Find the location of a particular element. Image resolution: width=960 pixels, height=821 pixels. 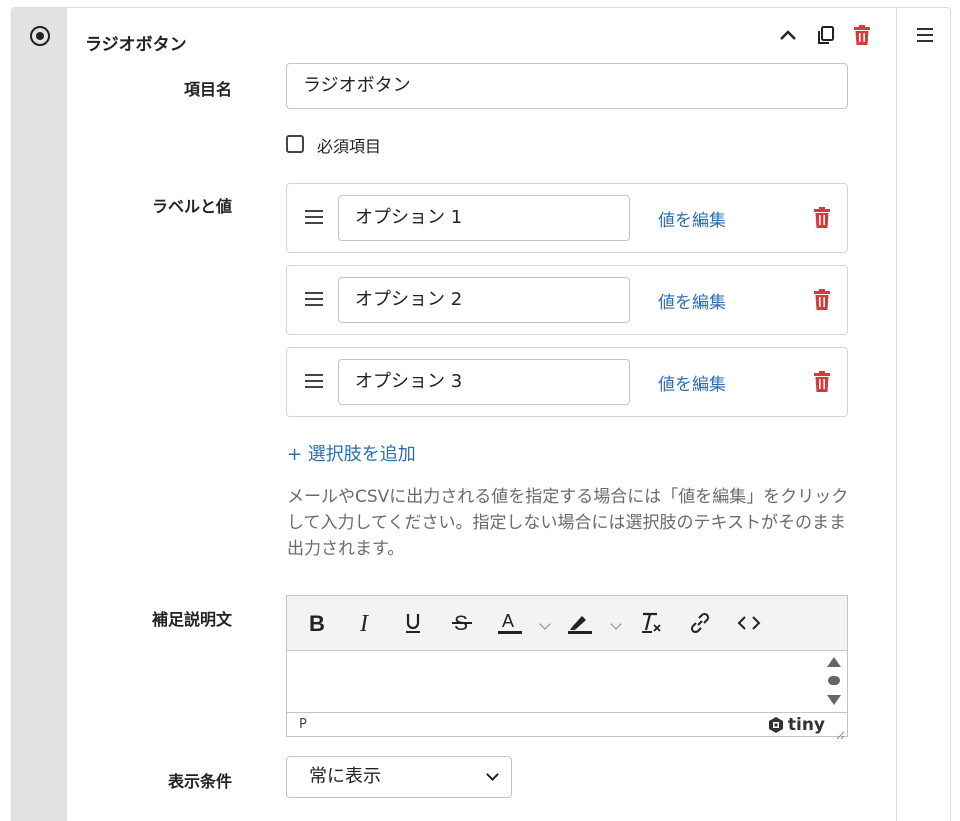

rich-text-editor: B I S A P tiny is located at coordinates (567, 667).